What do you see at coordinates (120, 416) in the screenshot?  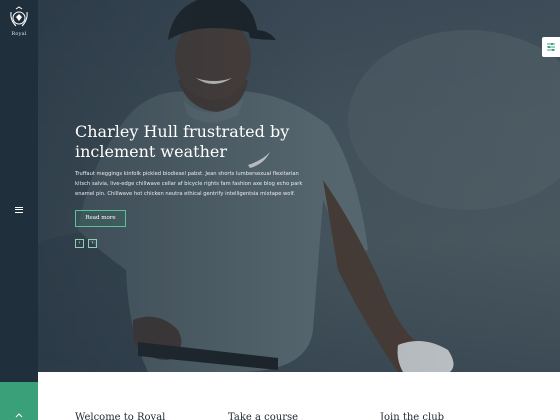 I see `section-title-welcome: Welcome to Royal` at bounding box center [120, 416].